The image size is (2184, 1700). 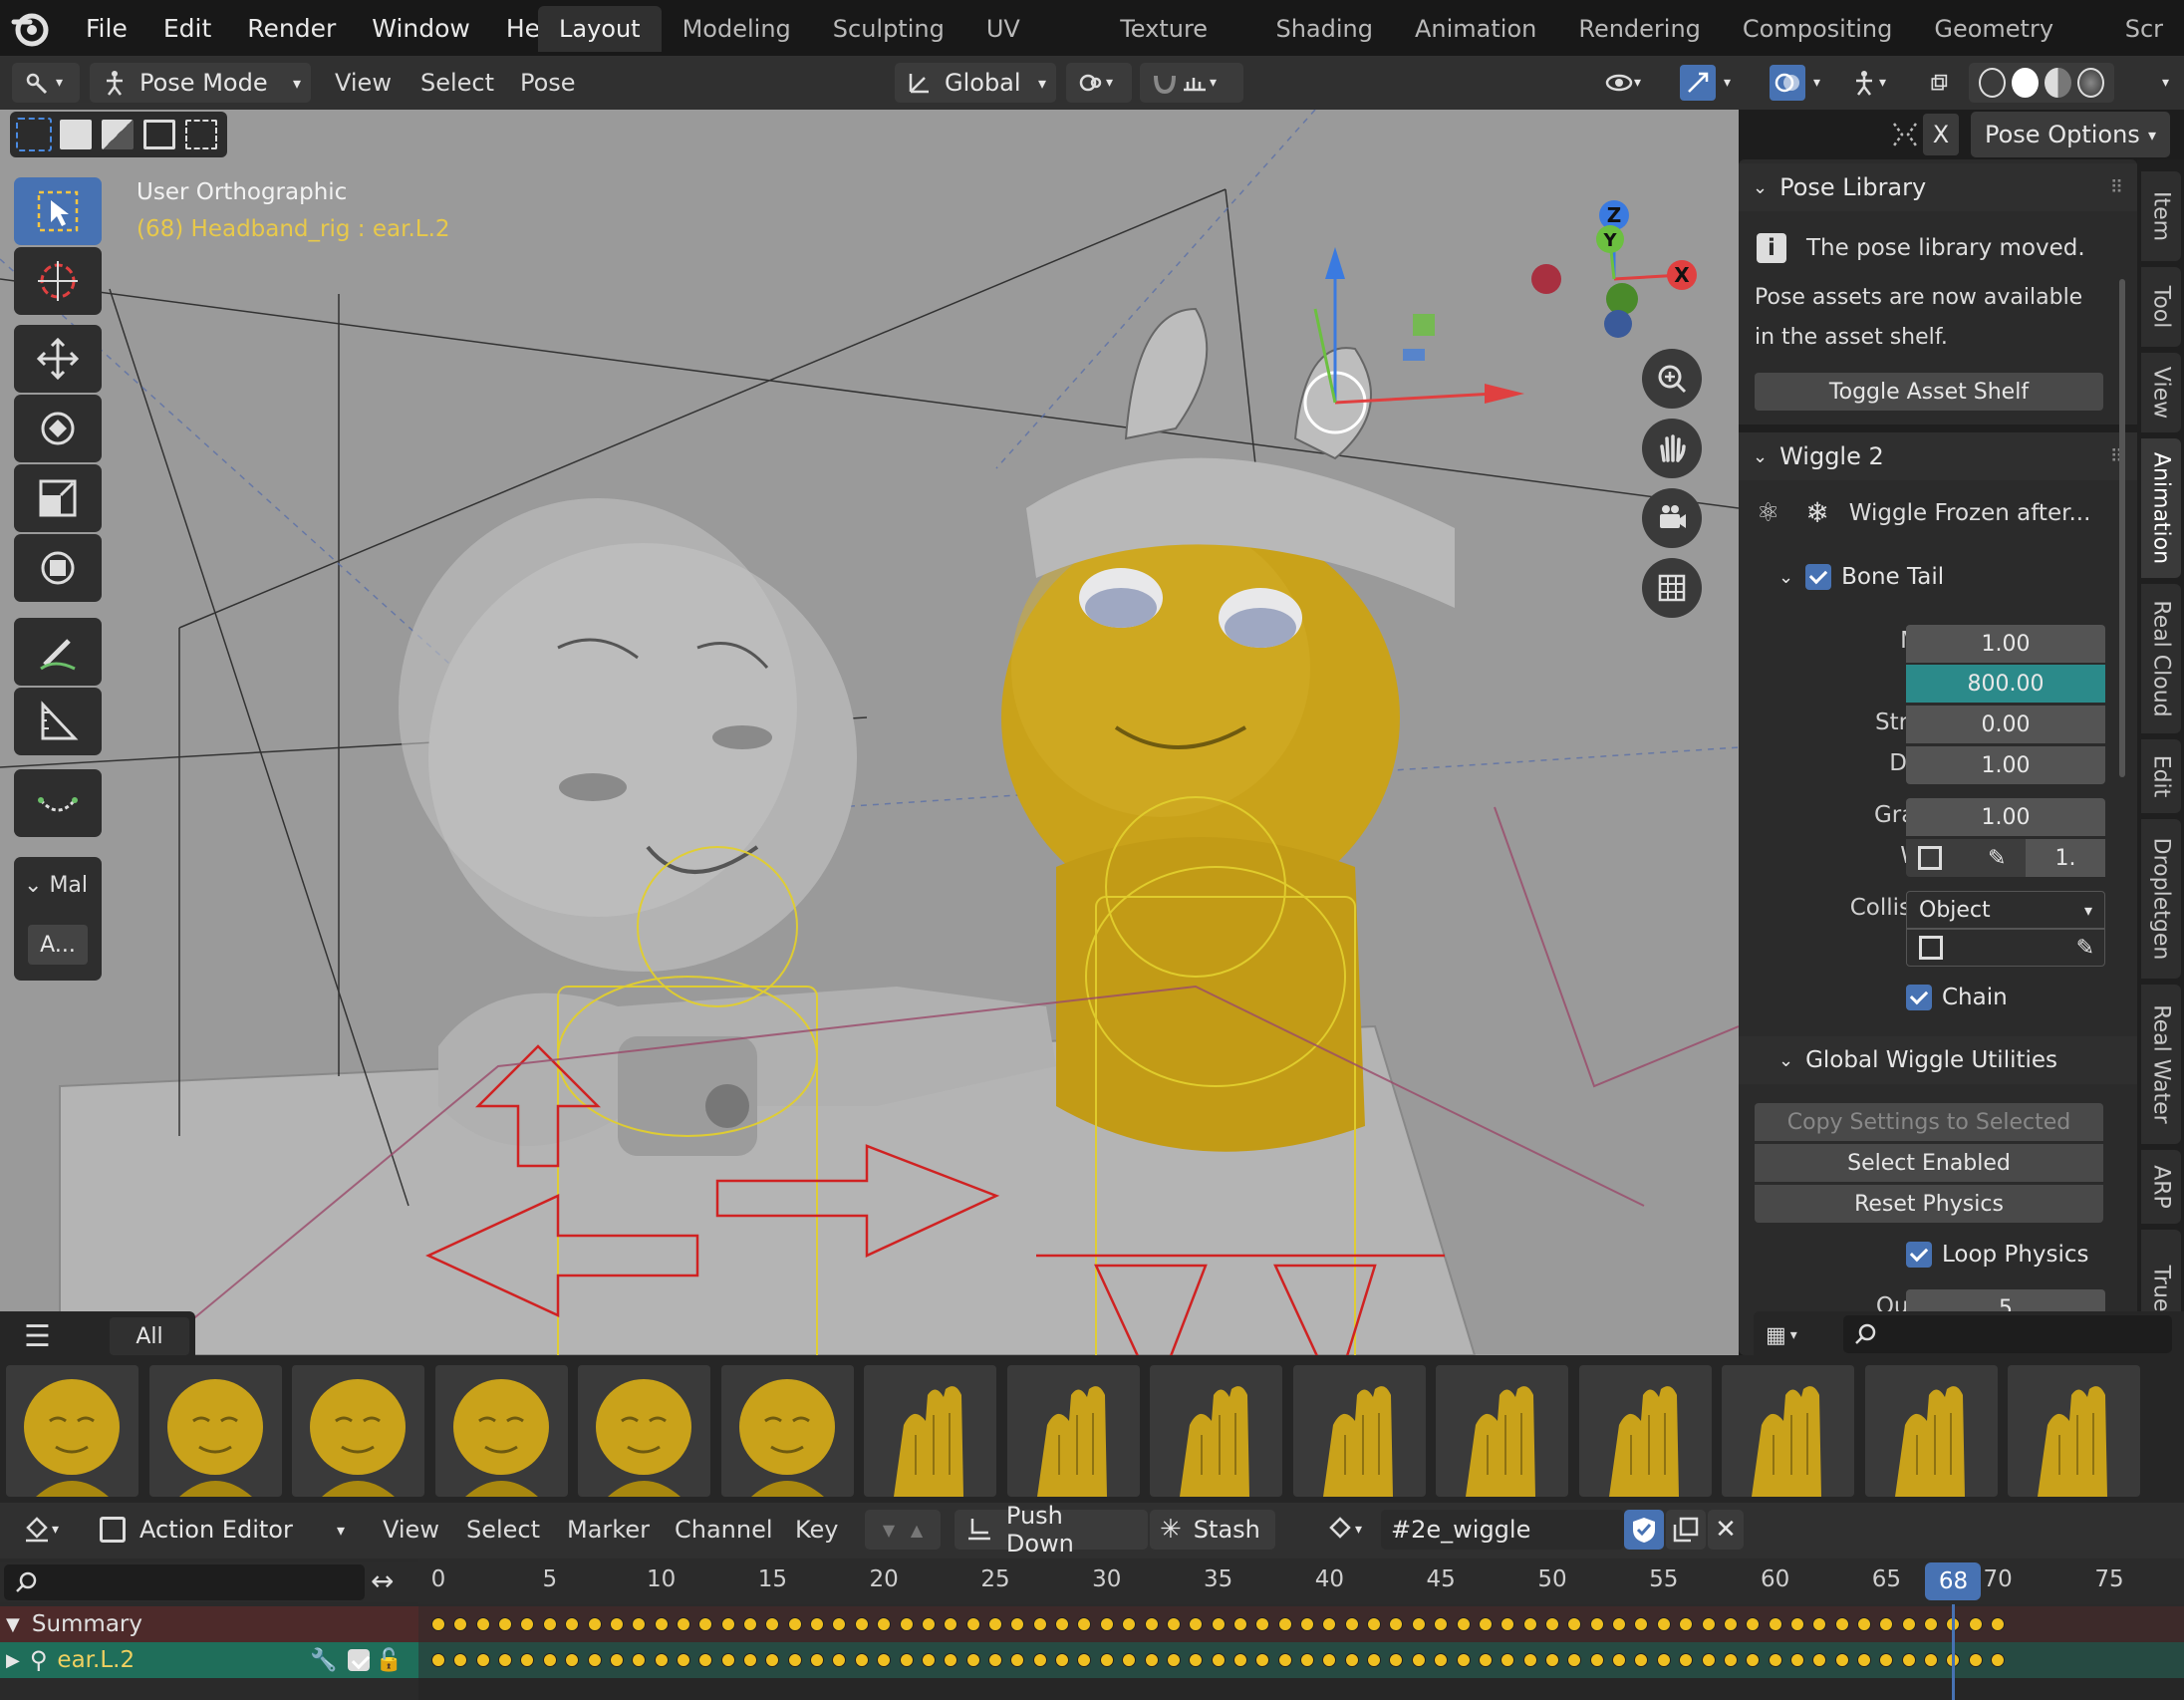 I want to click on display-mode-dropdown: ▦ ▾, so click(x=1795, y=1335).